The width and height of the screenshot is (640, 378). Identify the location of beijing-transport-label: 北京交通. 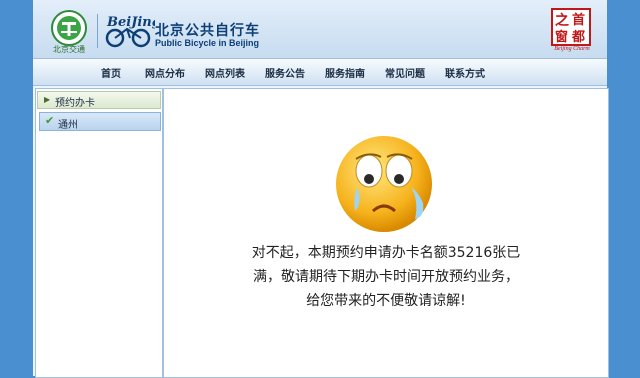
(69, 49).